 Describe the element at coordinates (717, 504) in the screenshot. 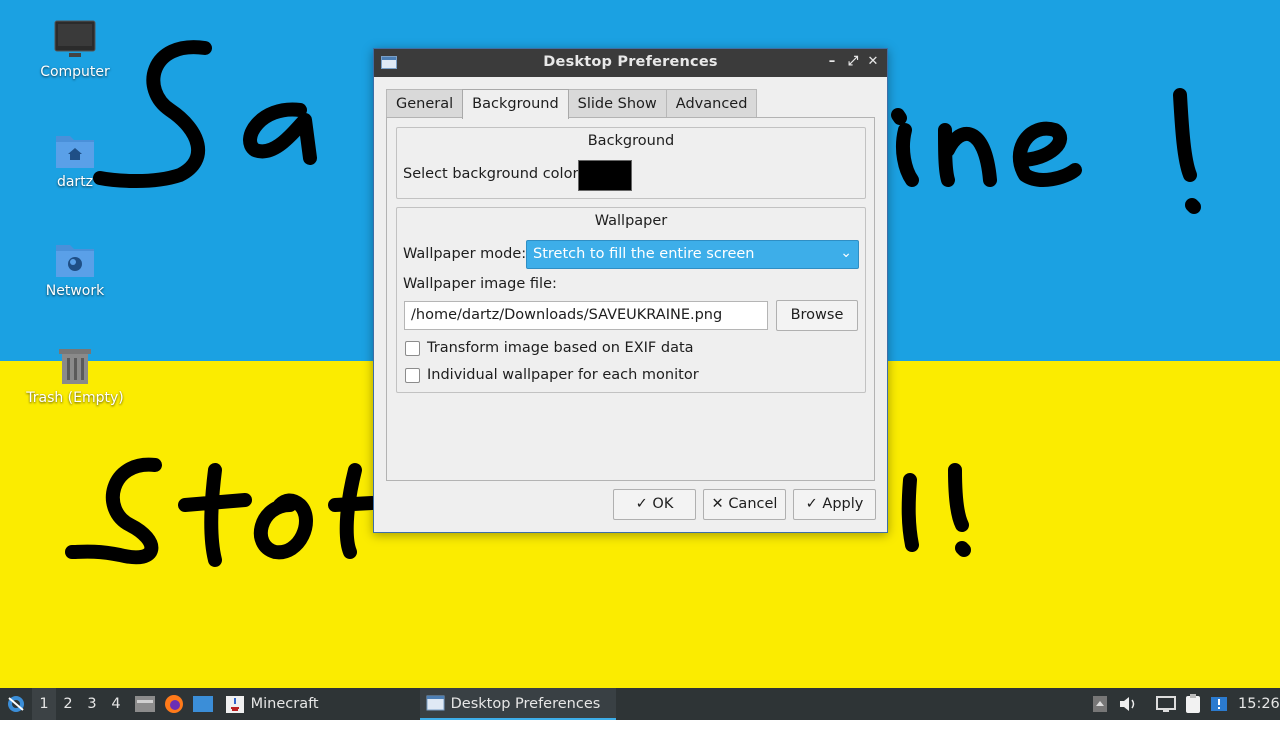

I see `cancel-icon: ✕` at that location.